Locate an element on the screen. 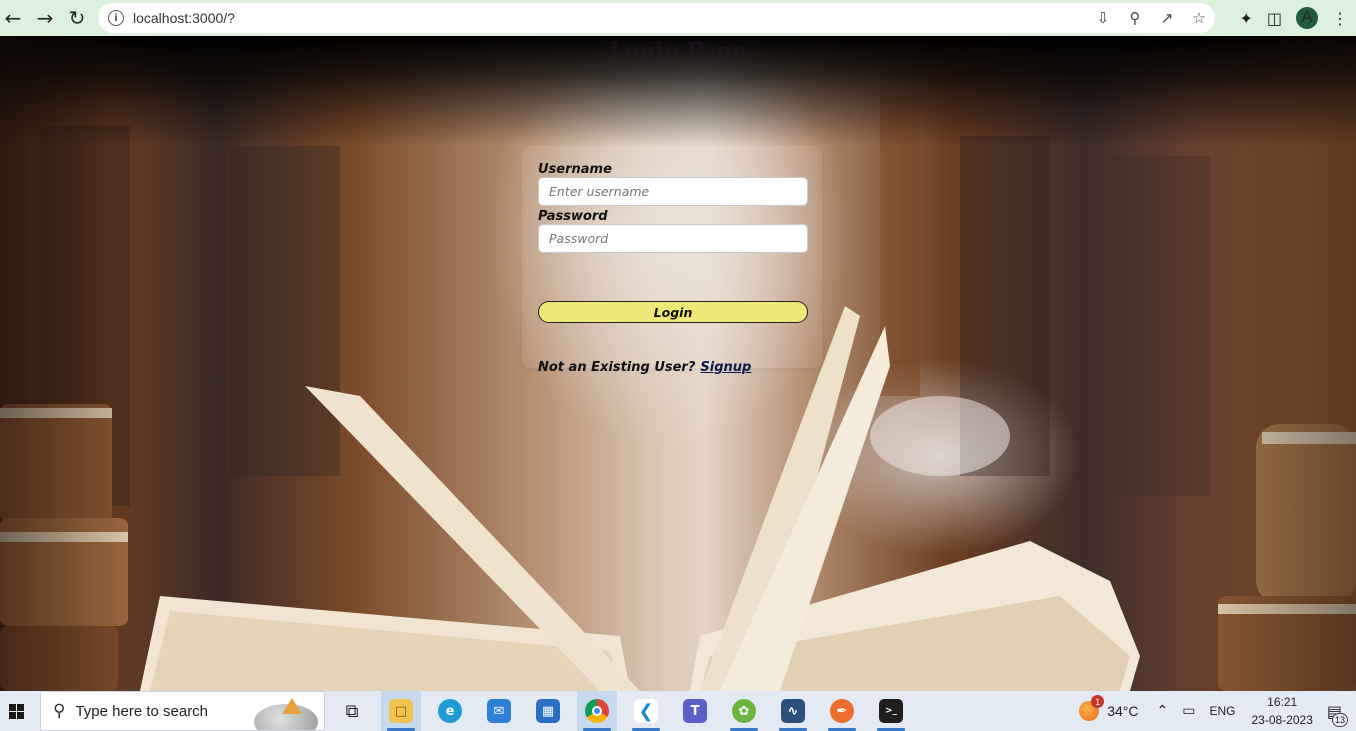 This screenshot has height=731, width=1356. teams-icon: T is located at coordinates (695, 711).